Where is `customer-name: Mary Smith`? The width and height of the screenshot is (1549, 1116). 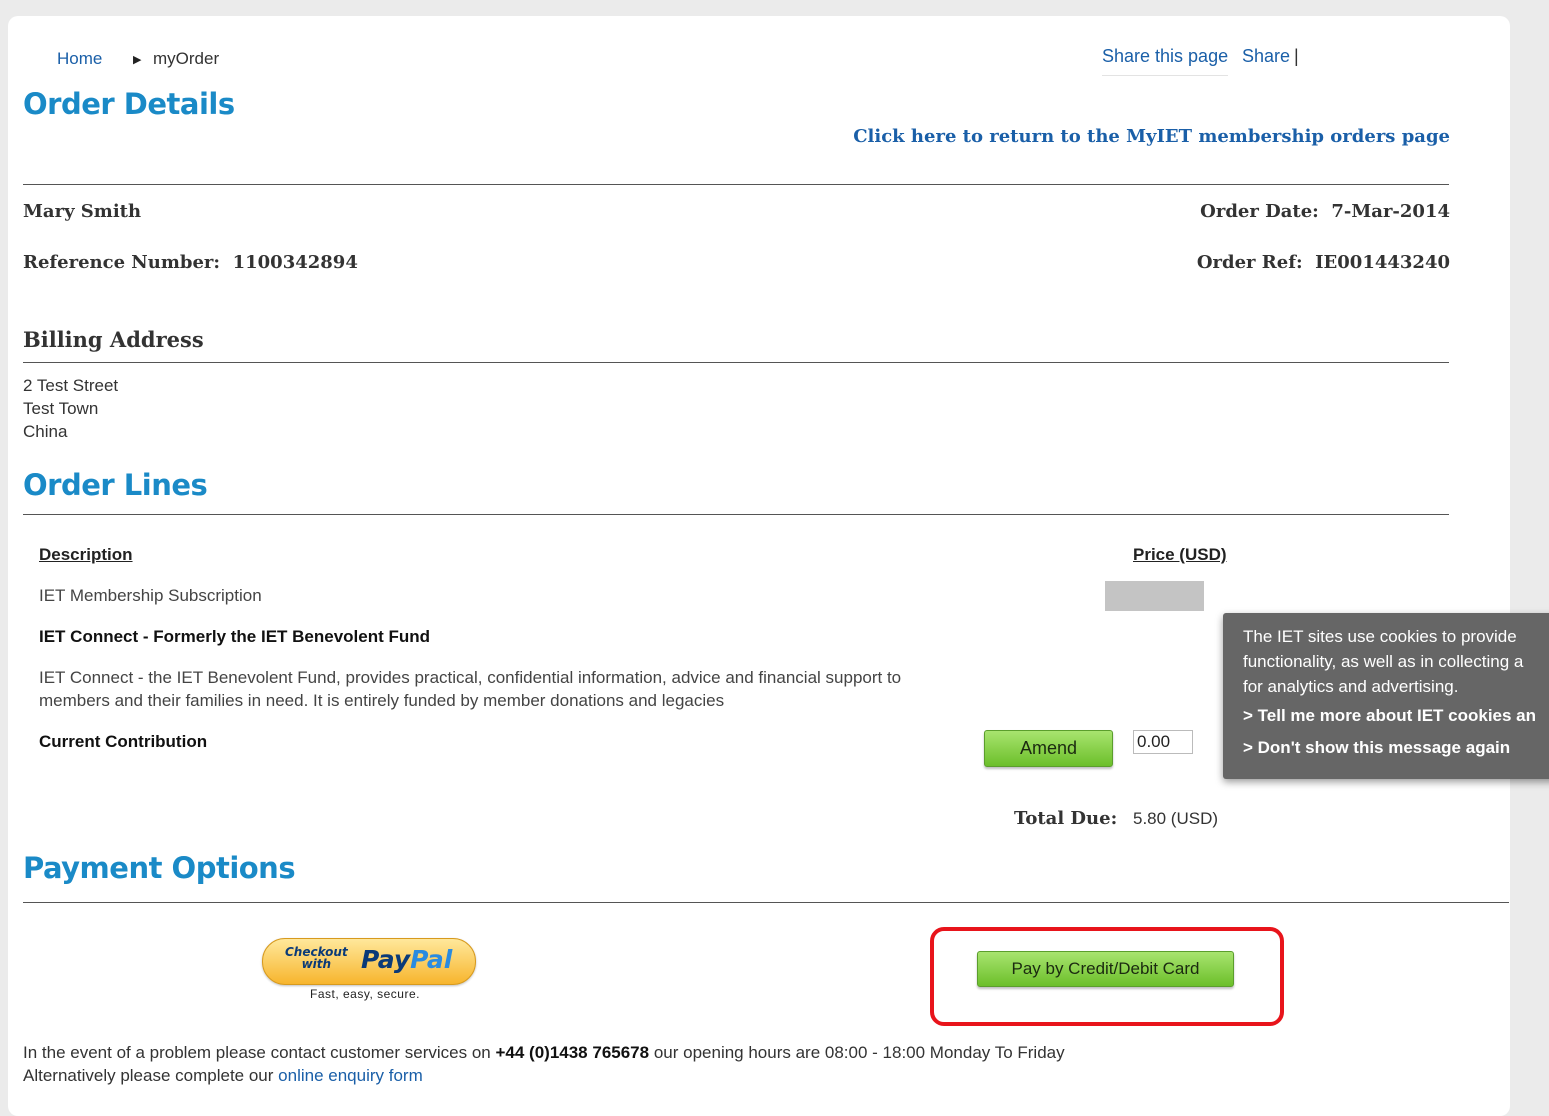
customer-name: Mary Smith is located at coordinates (82, 211).